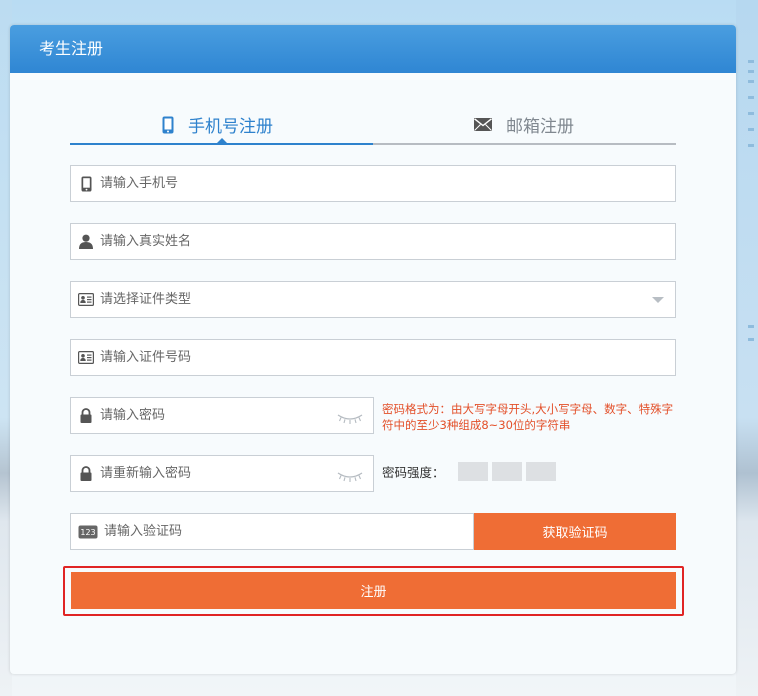 The height and width of the screenshot is (696, 758). Describe the element at coordinates (222, 140) in the screenshot. I see `active-tab-caret` at that location.